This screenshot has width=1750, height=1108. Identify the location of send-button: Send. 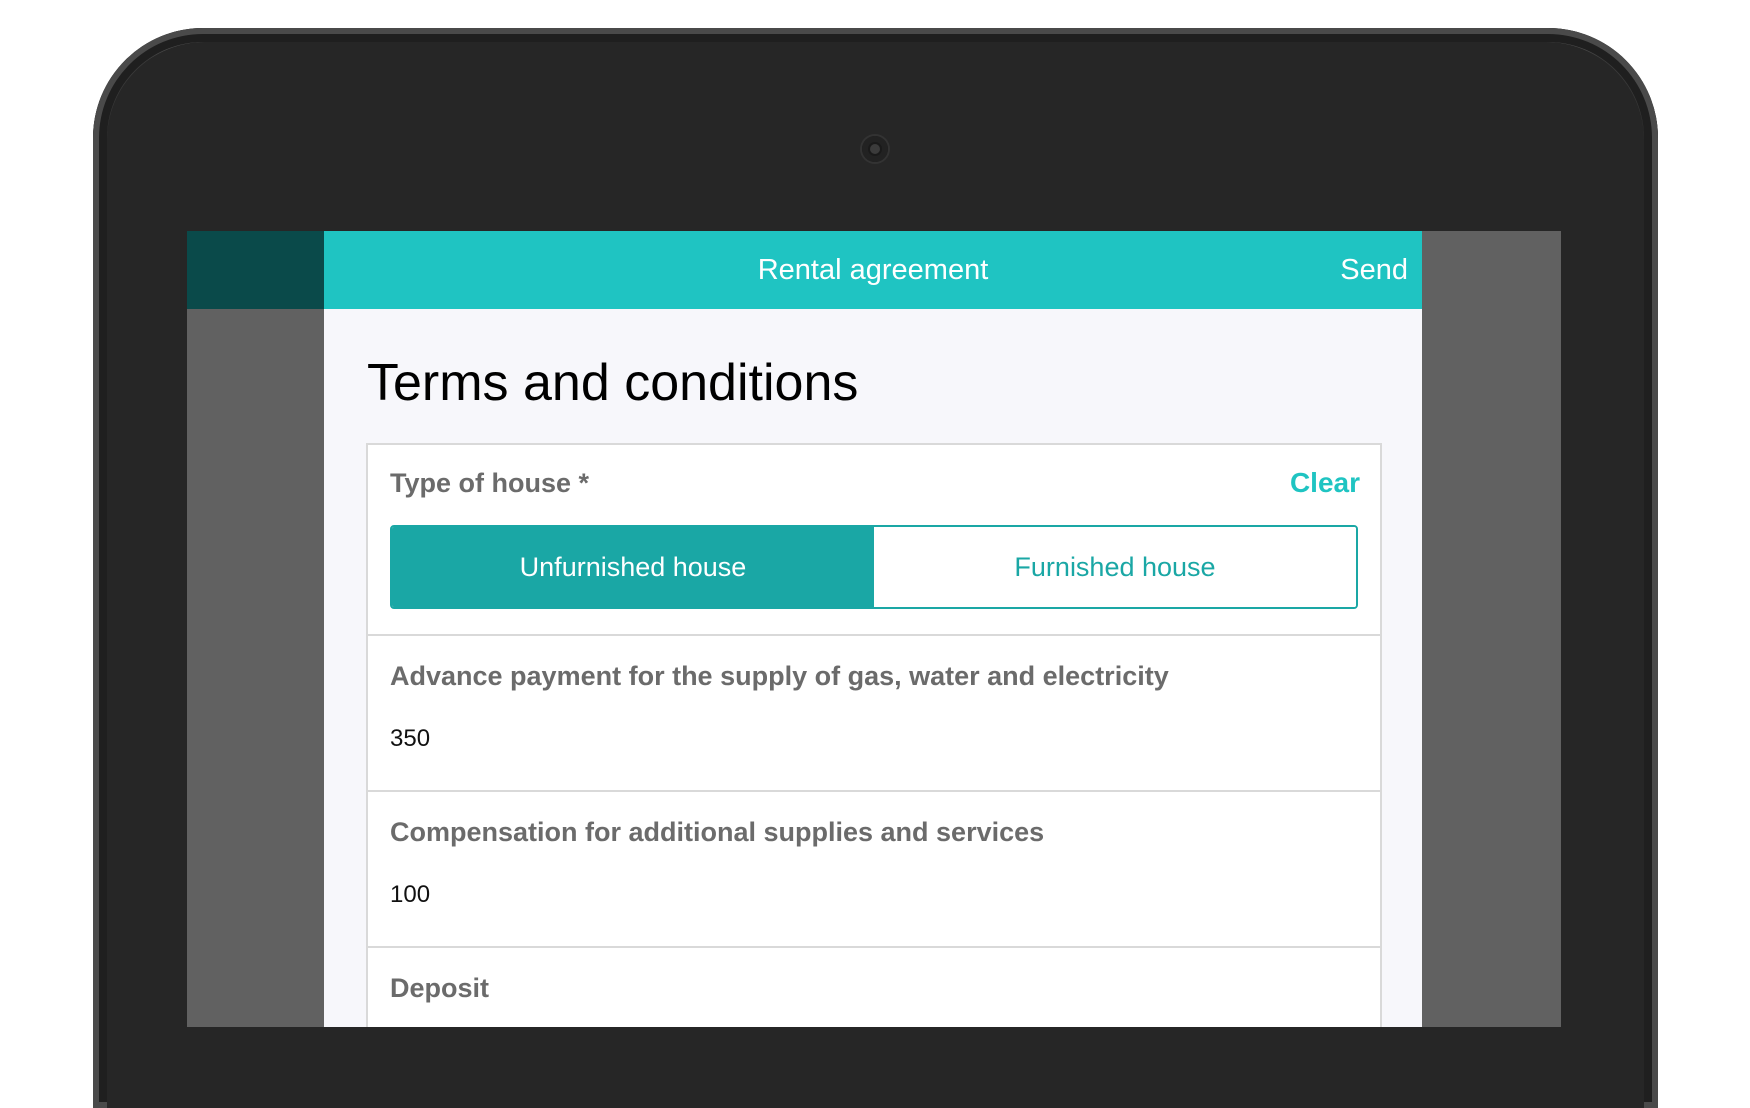
(1374, 270).